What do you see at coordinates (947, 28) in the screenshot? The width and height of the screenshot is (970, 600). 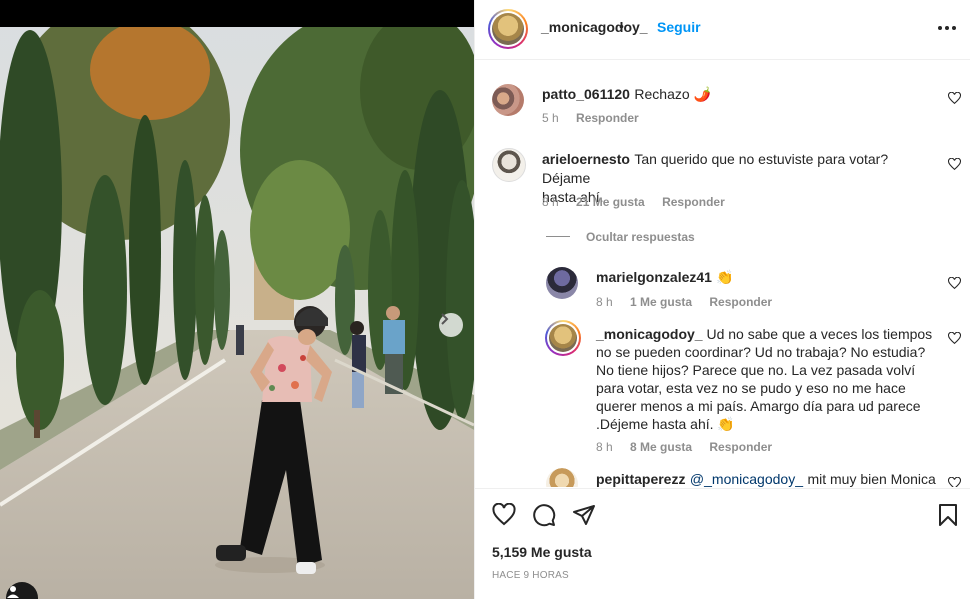 I see `more-icon` at bounding box center [947, 28].